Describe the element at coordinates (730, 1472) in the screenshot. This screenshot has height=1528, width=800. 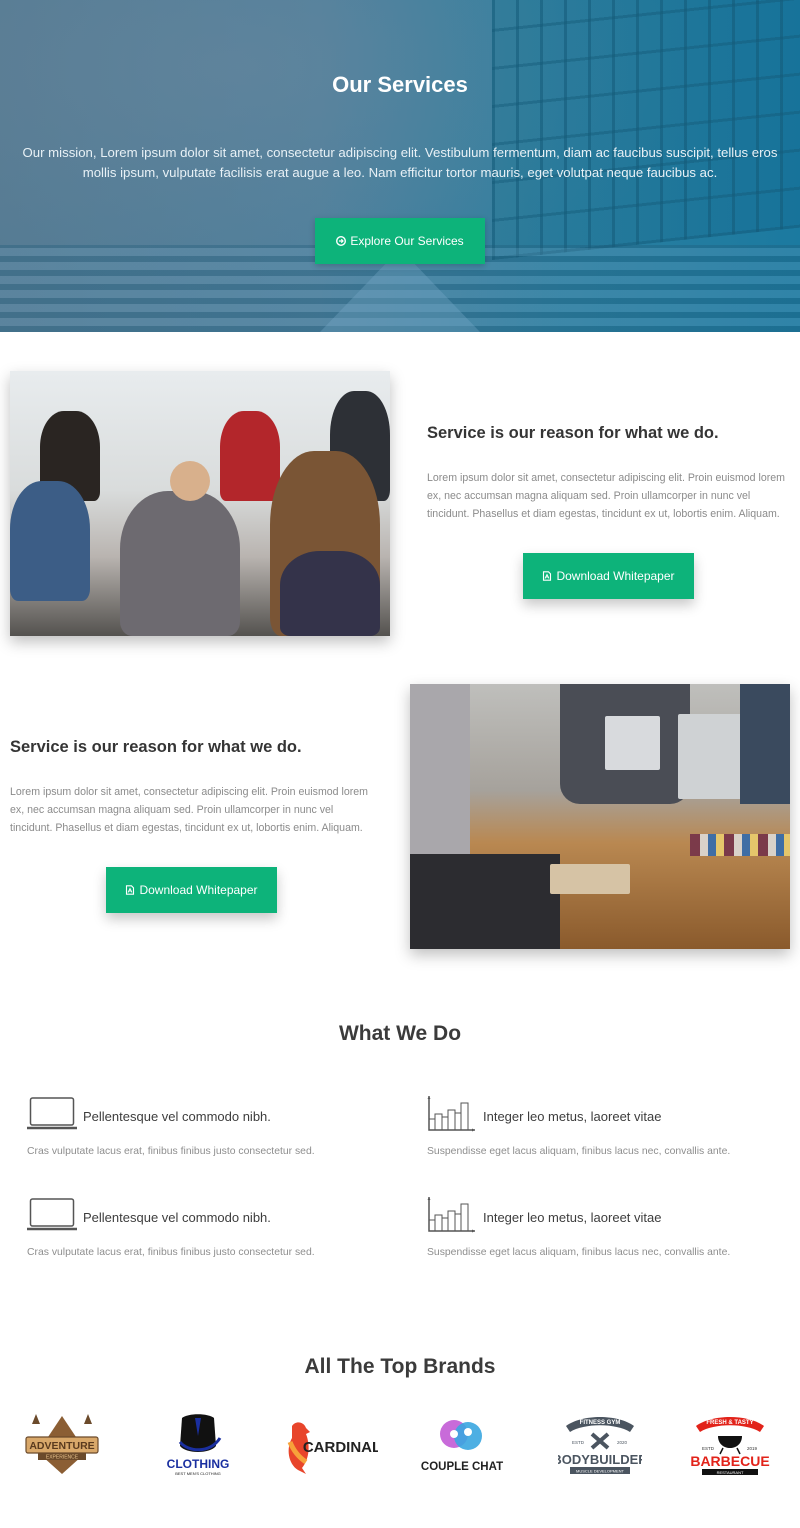
I see `brand-barbecue-sub: RESTAURANT` at that location.